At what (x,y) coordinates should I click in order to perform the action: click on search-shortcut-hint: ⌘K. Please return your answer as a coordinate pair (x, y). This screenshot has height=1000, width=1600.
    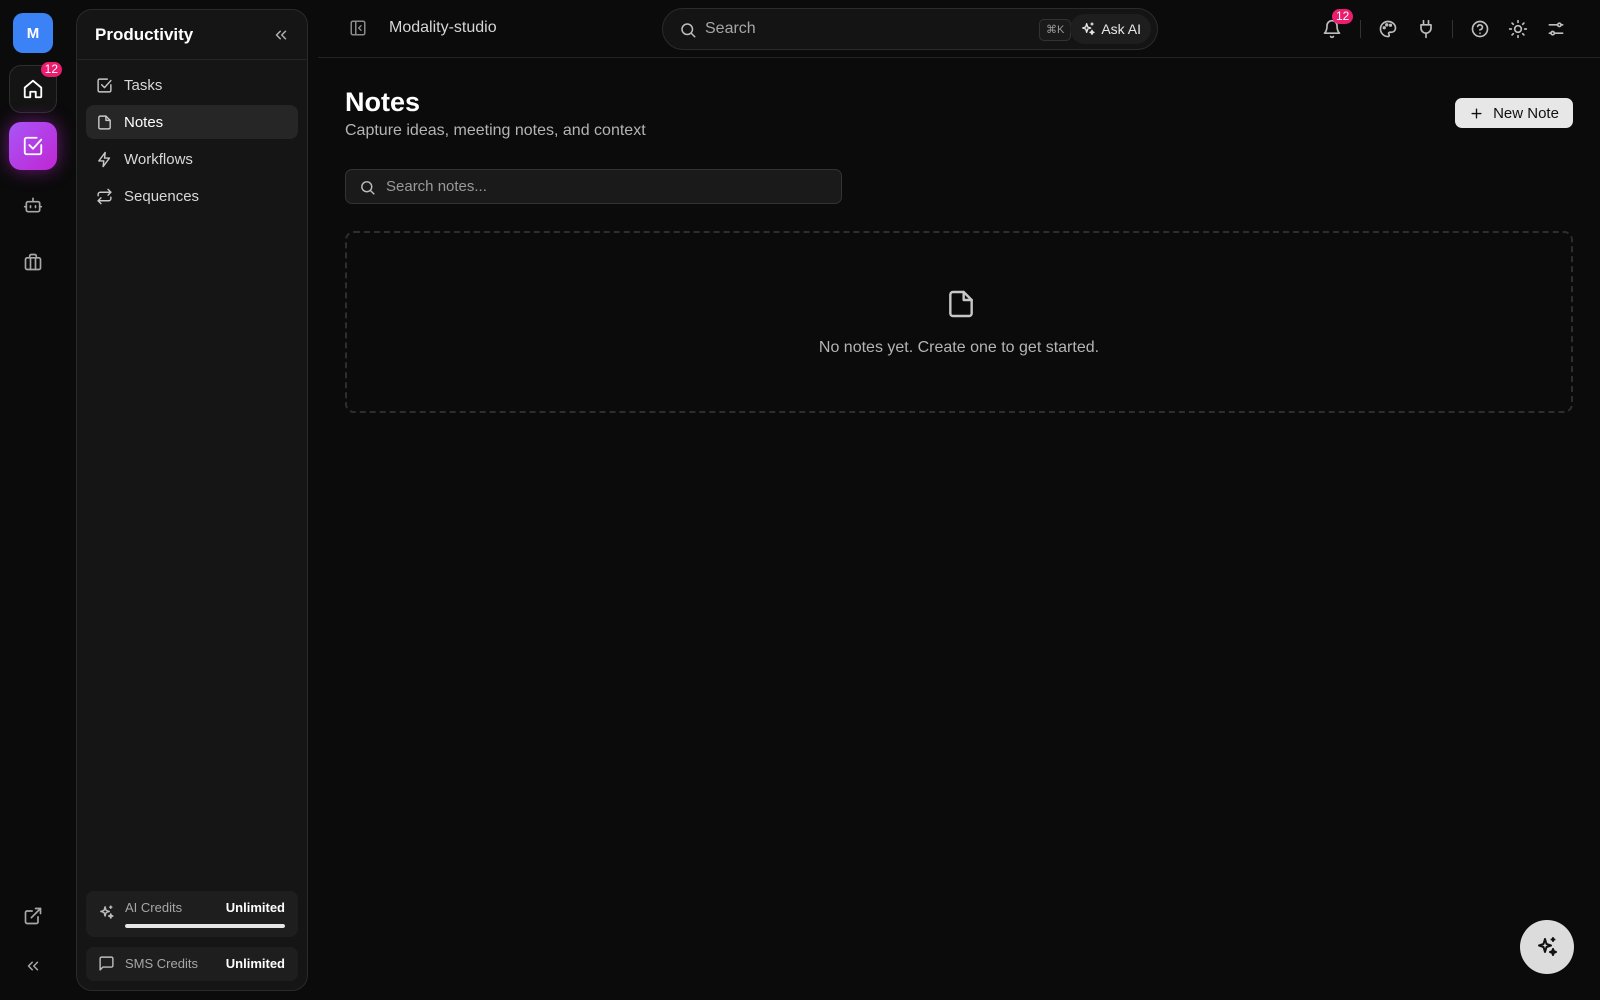
    Looking at the image, I should click on (1055, 30).